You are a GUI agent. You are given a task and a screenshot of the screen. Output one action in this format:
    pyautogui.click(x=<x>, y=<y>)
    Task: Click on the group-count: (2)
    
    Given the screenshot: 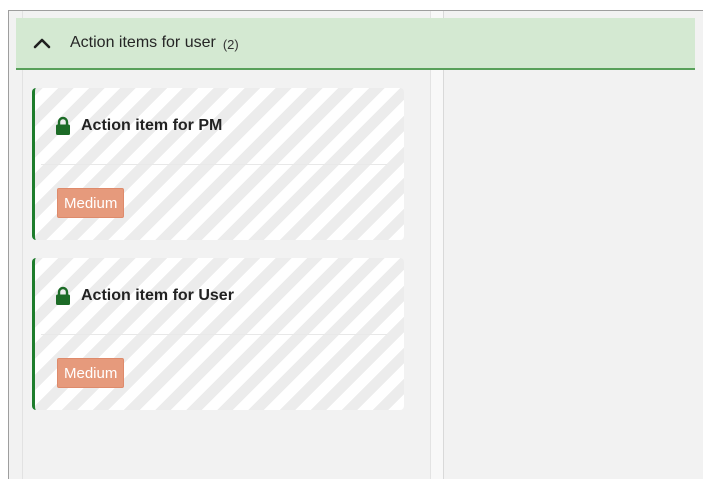 What is the action you would take?
    pyautogui.click(x=230, y=44)
    